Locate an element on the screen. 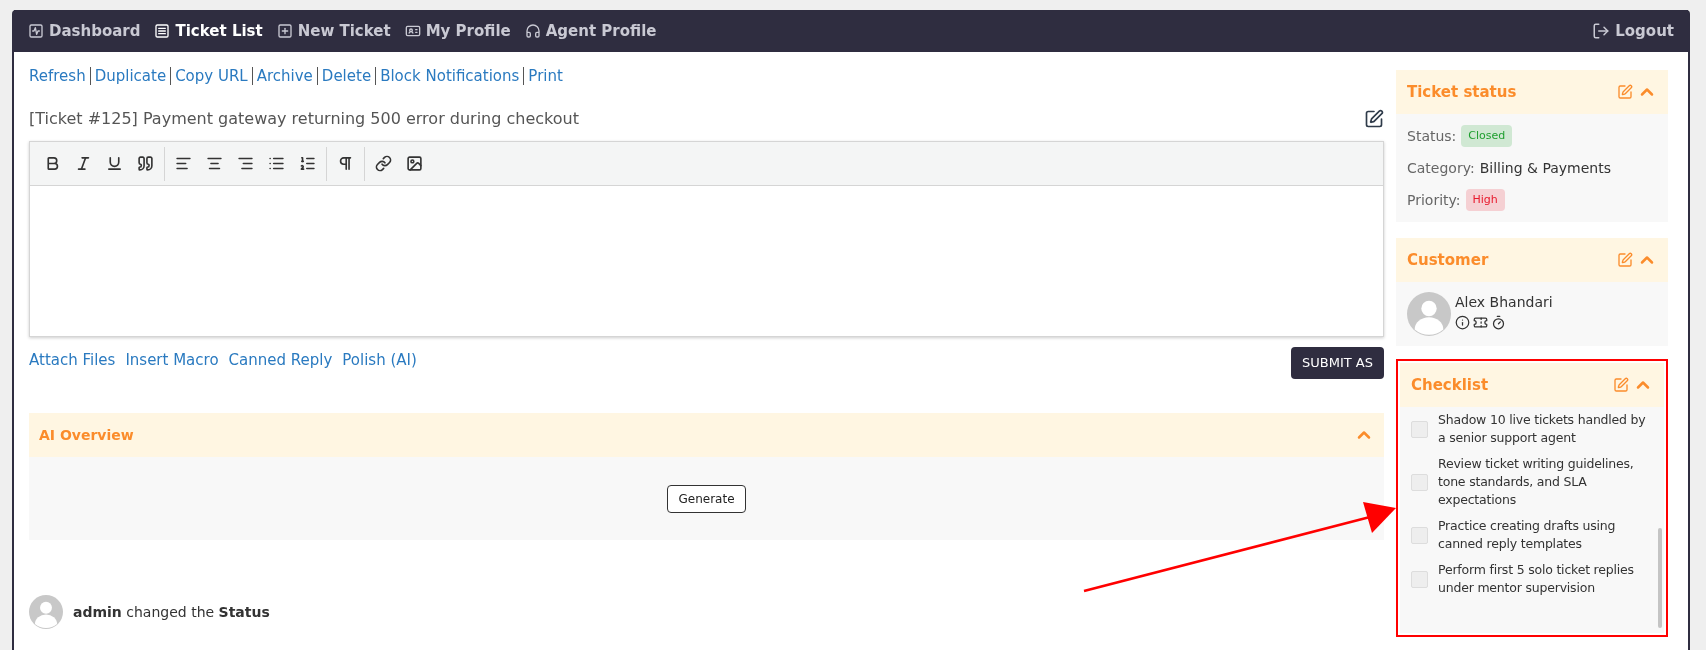  panel-title: AI Overview is located at coordinates (86, 435).